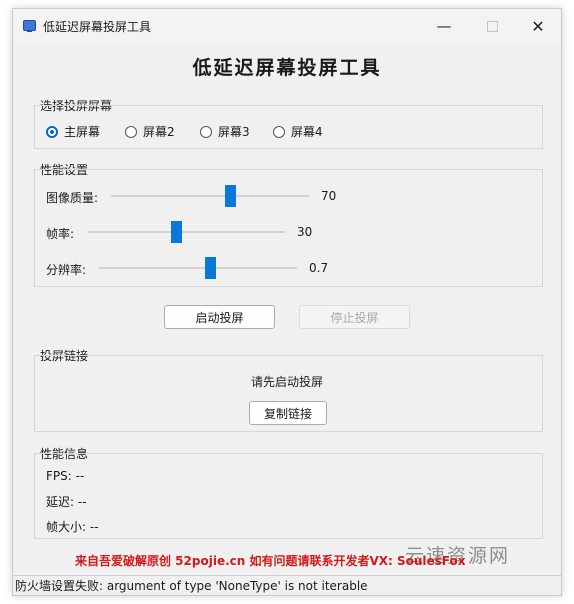 The width and height of the screenshot is (574, 604). What do you see at coordinates (97, 27) in the screenshot?
I see `window-title: 低延迟屏幕投屏工具` at bounding box center [97, 27].